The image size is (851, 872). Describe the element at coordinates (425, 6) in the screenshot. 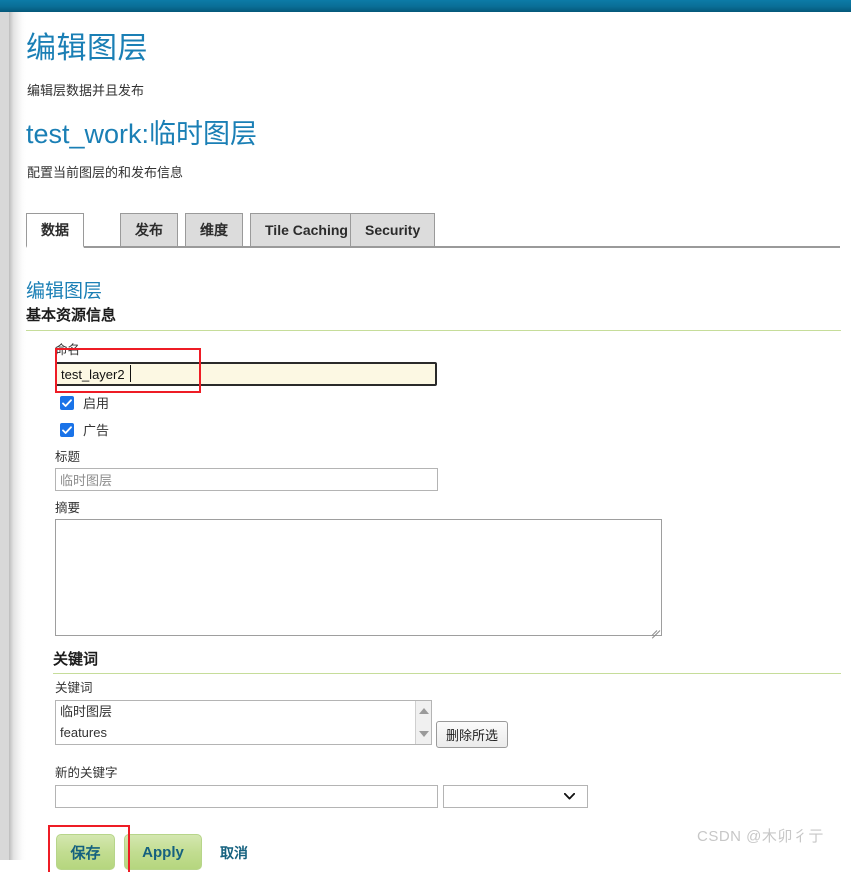

I see `top-accent-bar` at that location.